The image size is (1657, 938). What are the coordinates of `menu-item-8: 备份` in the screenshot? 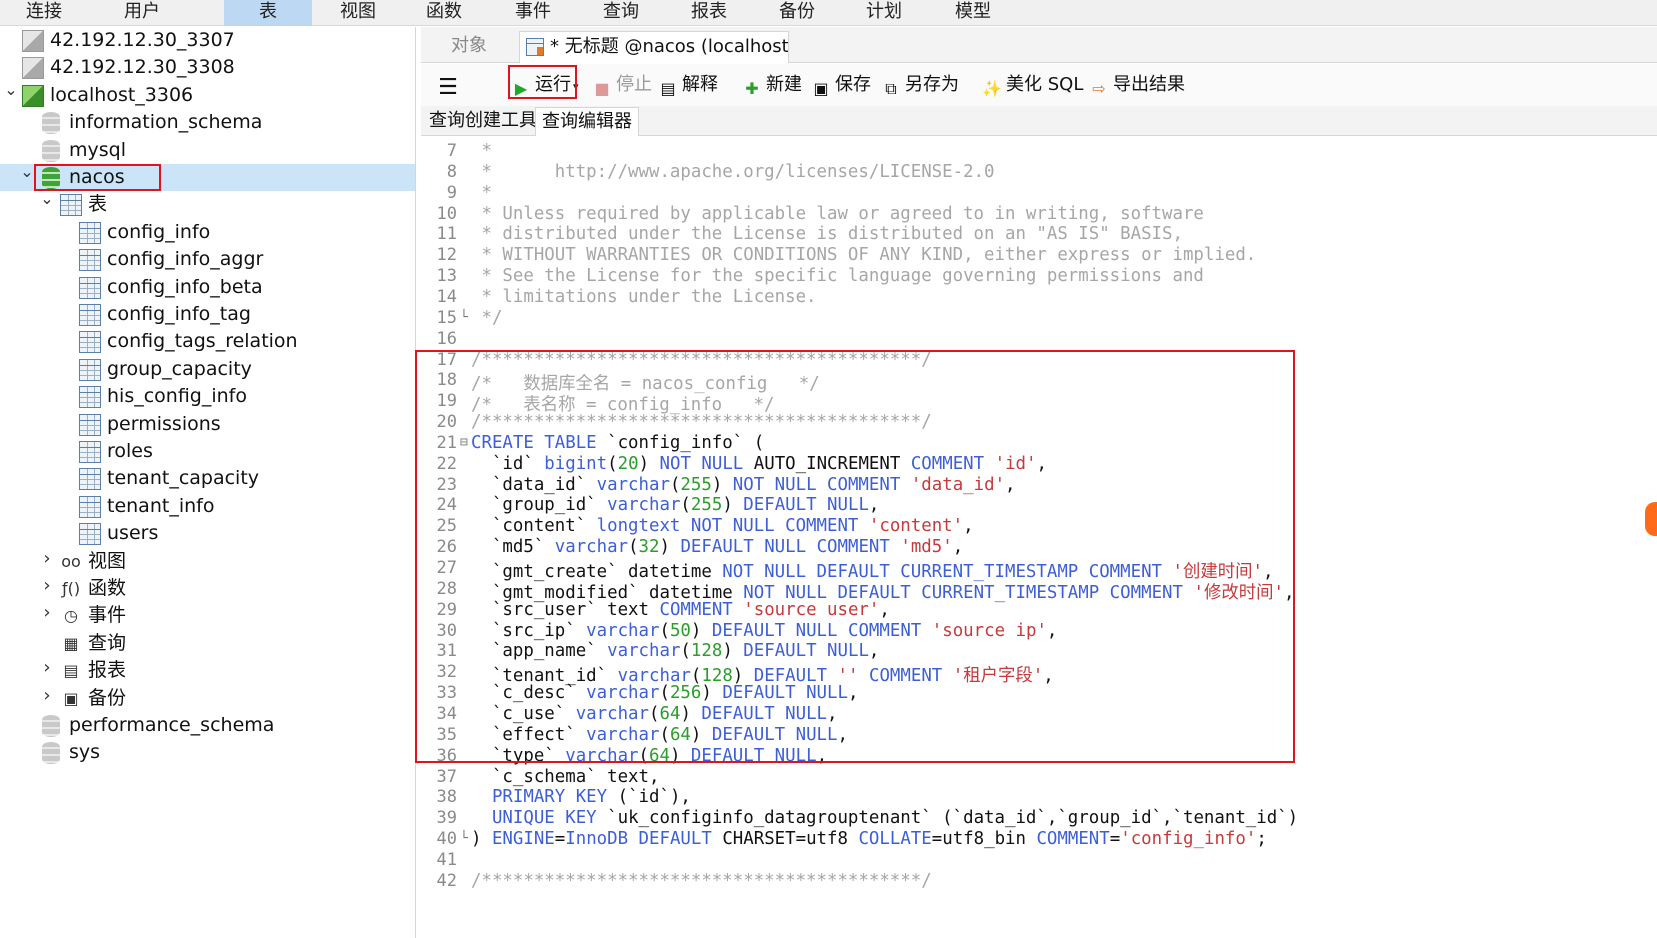 It's located at (797, 13).